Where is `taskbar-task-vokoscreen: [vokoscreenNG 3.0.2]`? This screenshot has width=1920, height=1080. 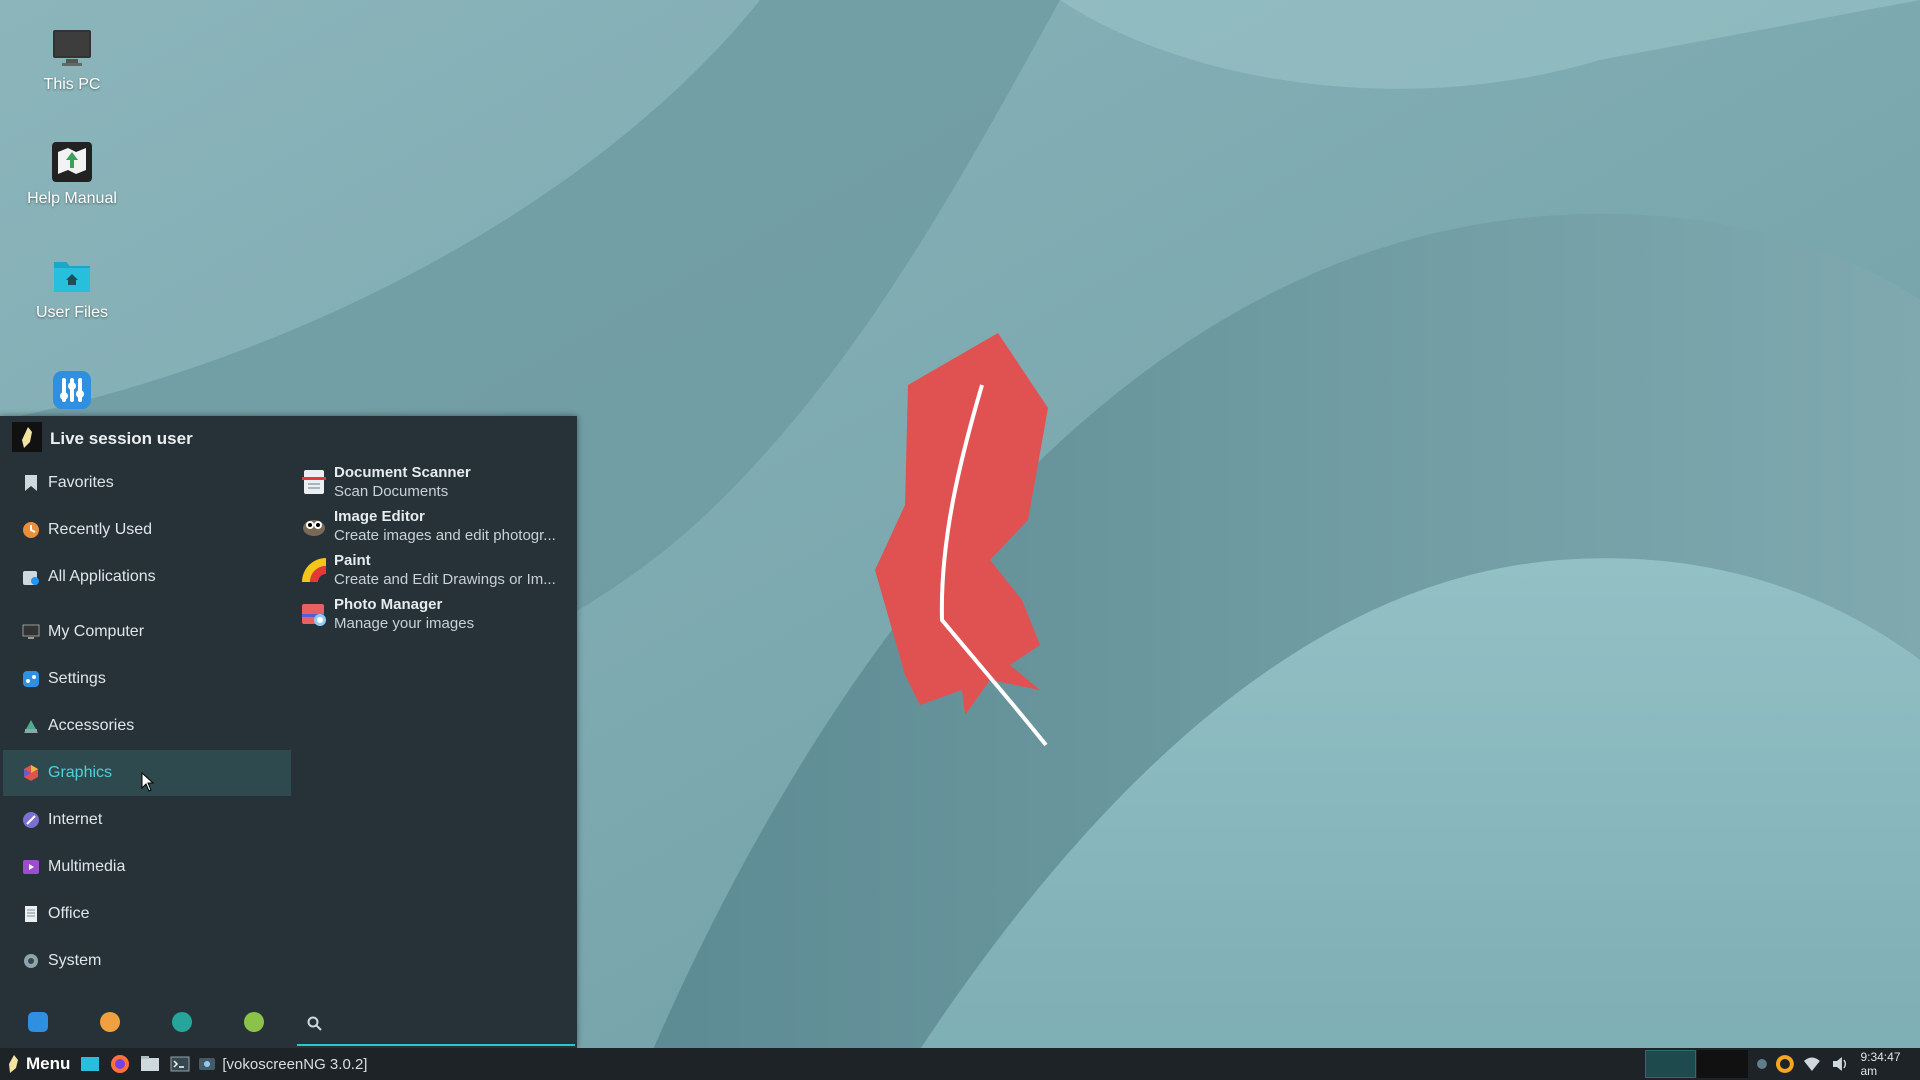 taskbar-task-vokoscreen: [vokoscreenNG 3.0.2] is located at coordinates (282, 1064).